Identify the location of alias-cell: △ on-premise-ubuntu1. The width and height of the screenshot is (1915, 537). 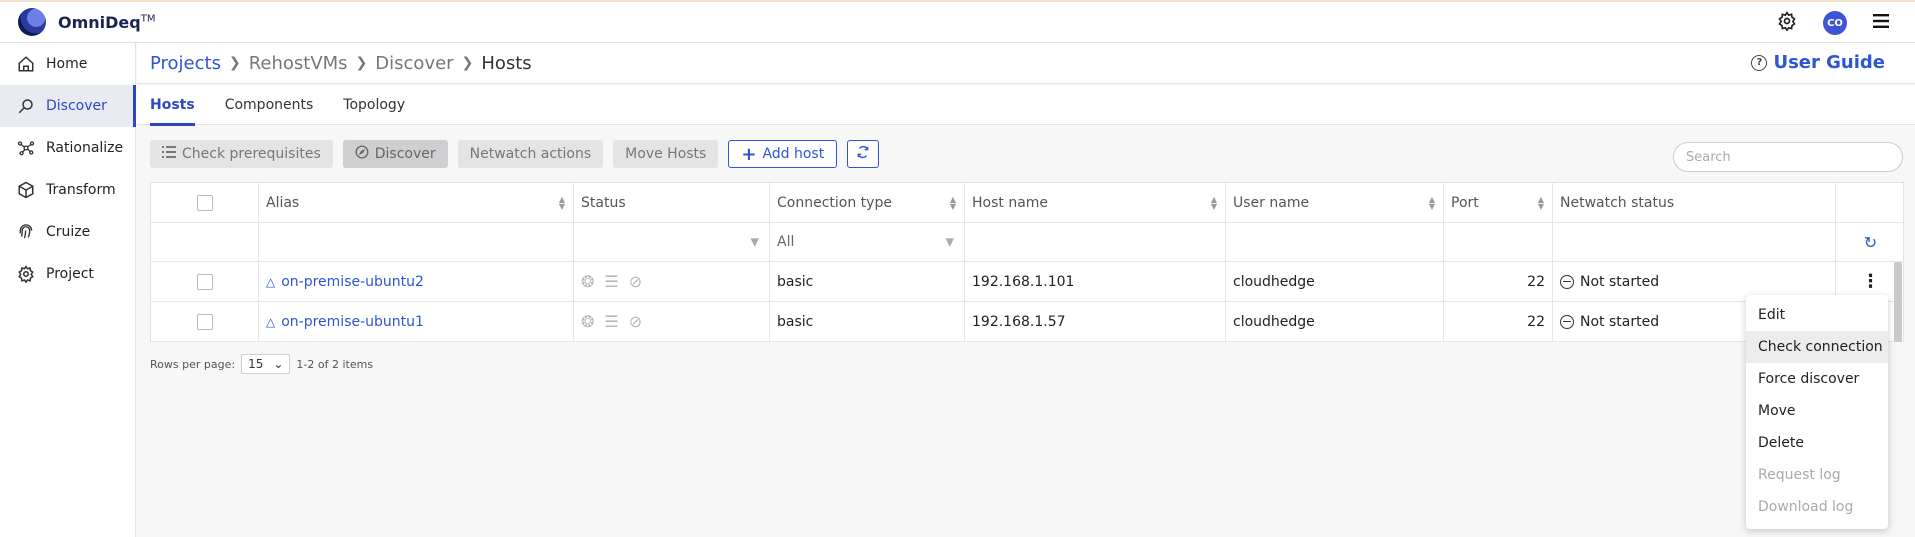
(416, 321).